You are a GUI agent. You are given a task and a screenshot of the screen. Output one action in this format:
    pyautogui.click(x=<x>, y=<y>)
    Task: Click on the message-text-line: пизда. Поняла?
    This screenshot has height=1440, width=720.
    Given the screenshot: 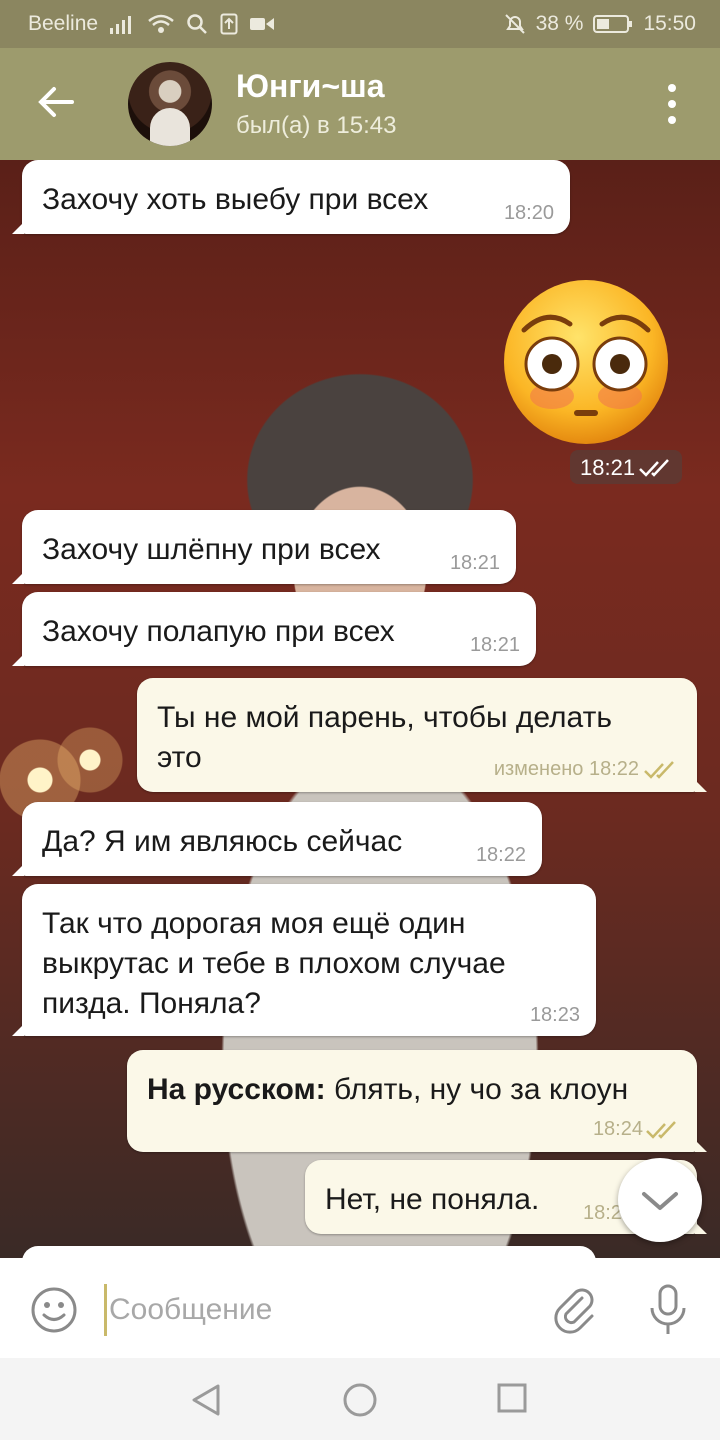 What is the action you would take?
    pyautogui.click(x=151, y=1003)
    